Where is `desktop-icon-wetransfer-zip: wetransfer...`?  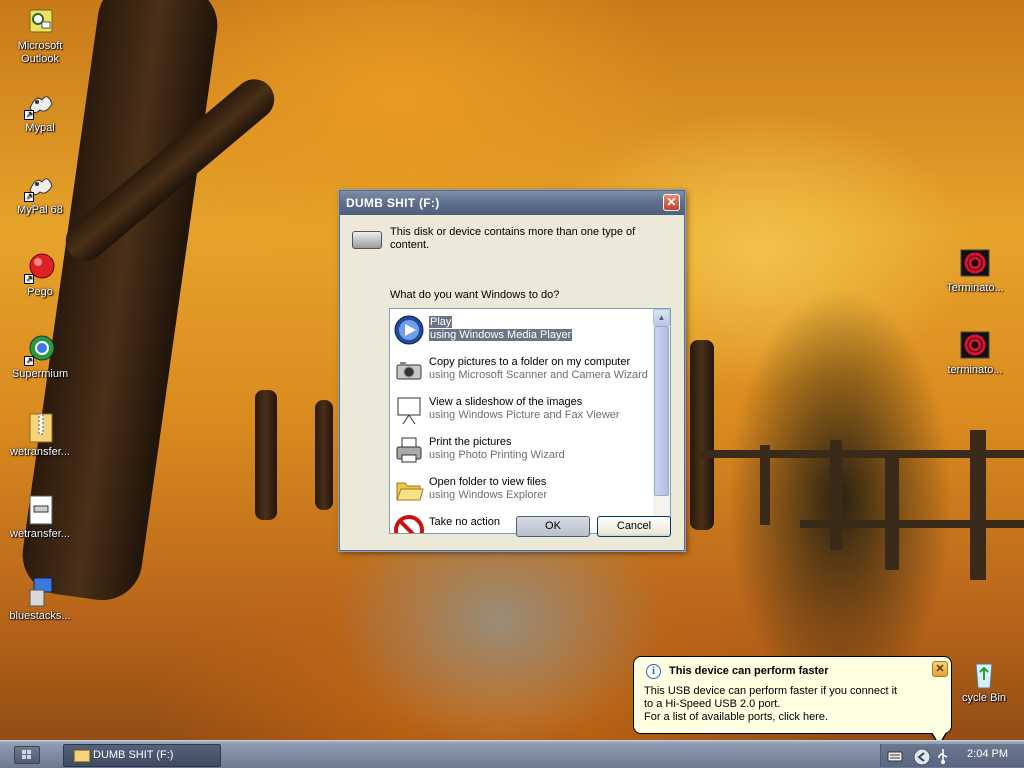
desktop-icon-wetransfer-zip: wetransfer... is located at coordinates (40, 435).